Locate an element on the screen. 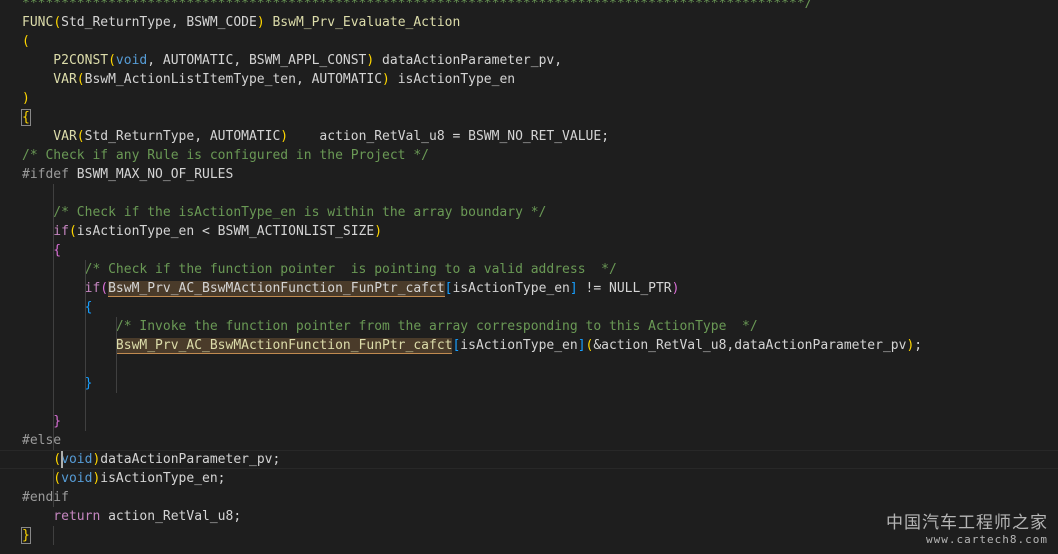 This screenshot has width=1058, height=554. code-line-text: ) is located at coordinates (26, 98).